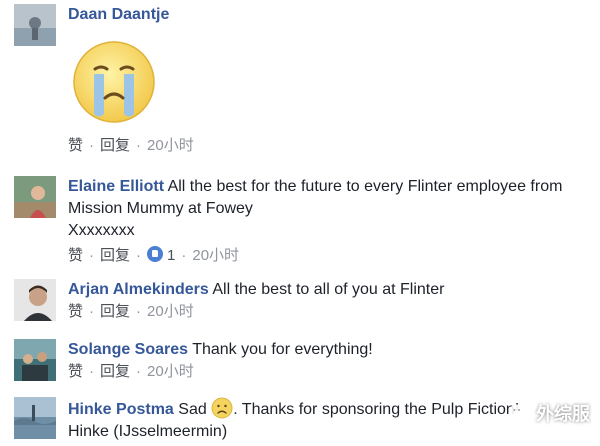 The height and width of the screenshot is (446, 600). I want to click on watermark-text: 外综服, so click(563, 414).